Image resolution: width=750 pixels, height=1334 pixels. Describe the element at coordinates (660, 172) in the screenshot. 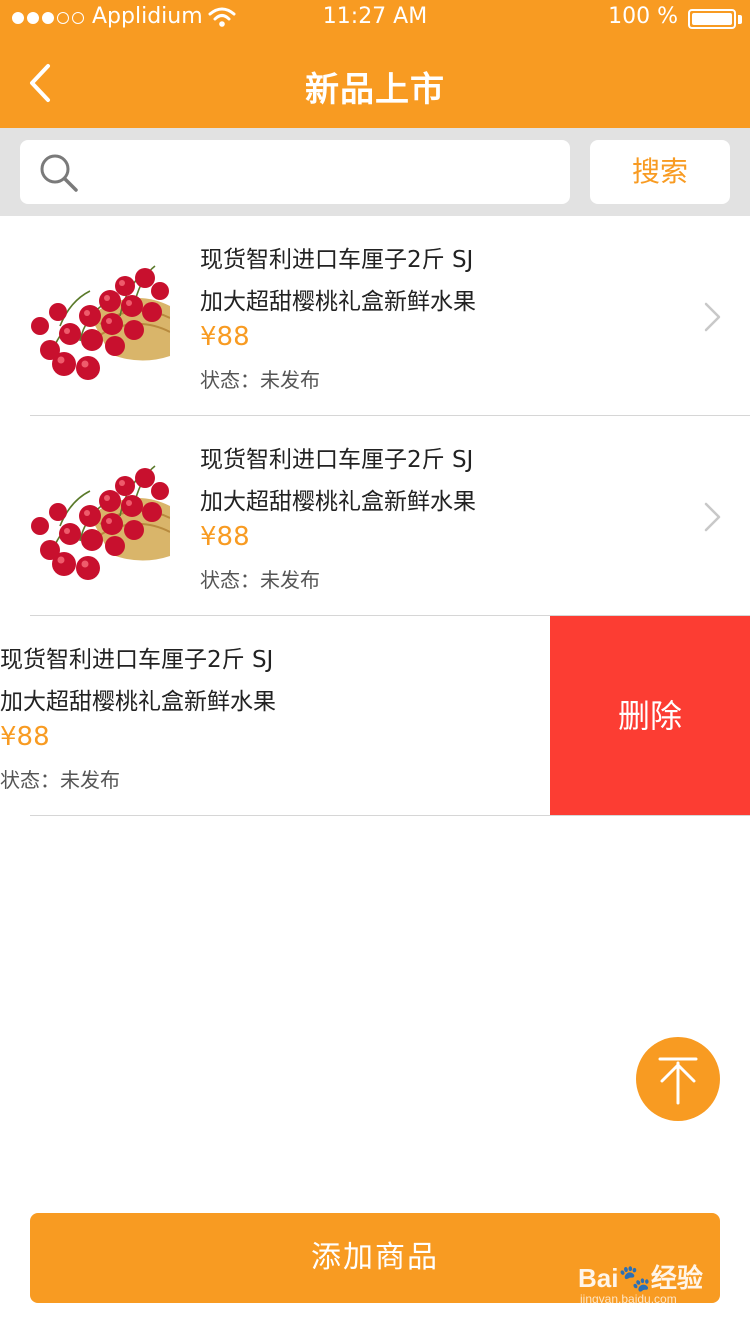

I see `search-button: 搜索` at that location.